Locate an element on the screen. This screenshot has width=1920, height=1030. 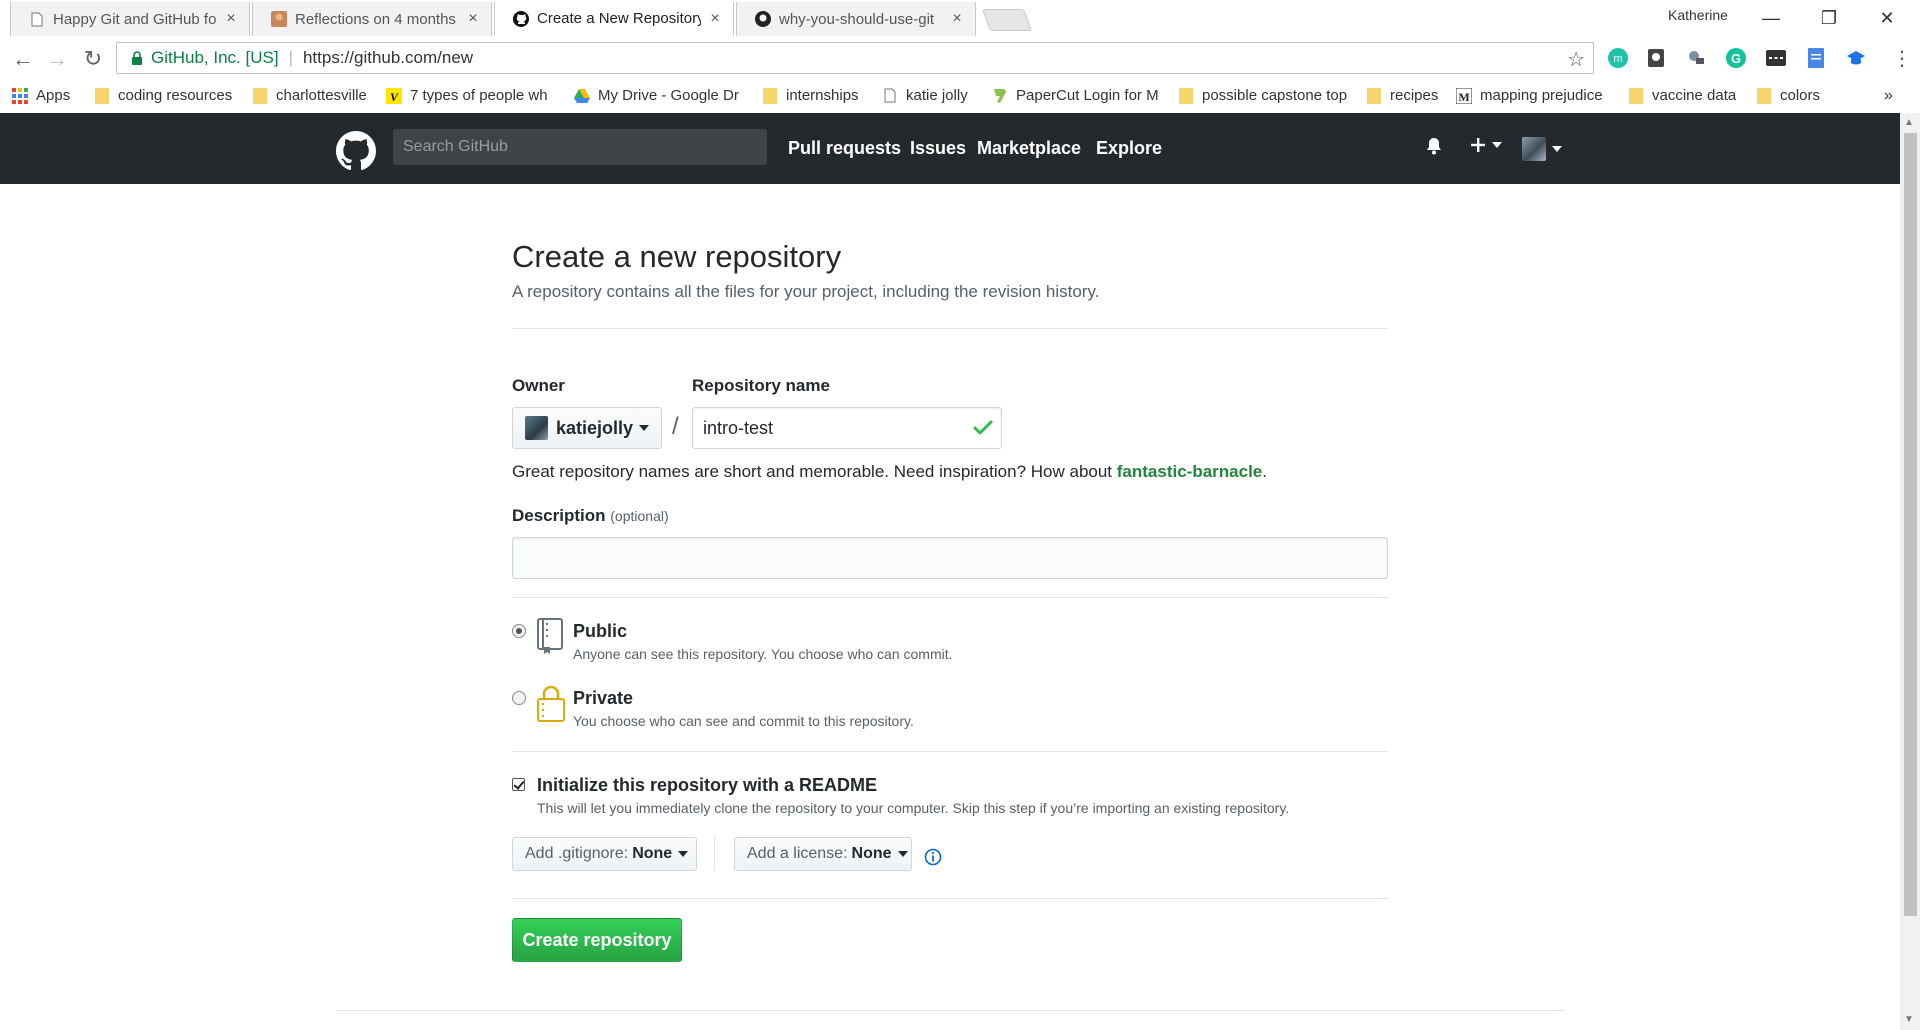
private-option-title: Private is located at coordinates (603, 698).